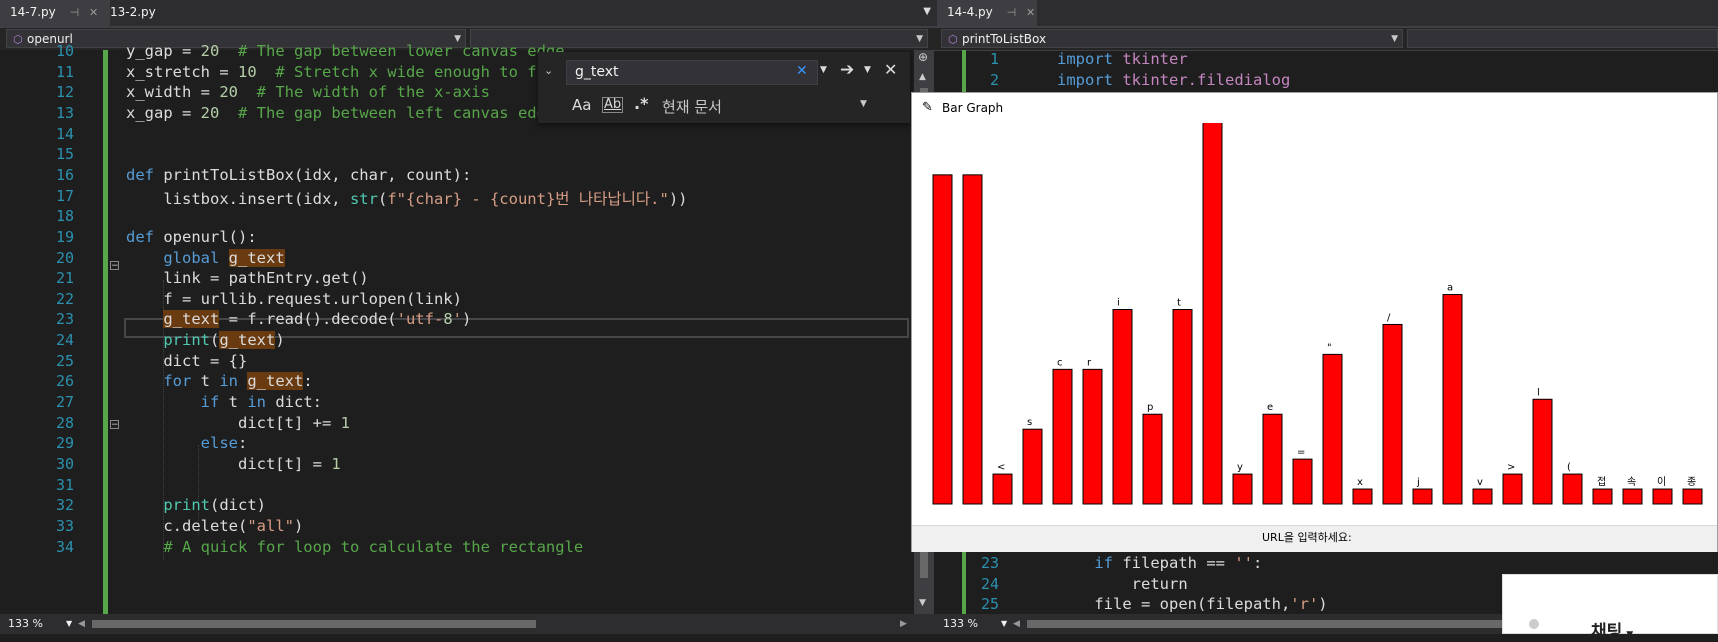 This screenshot has height=642, width=1718. What do you see at coordinates (214, 526) in the screenshot?
I see `code-line: c.delete("all")` at bounding box center [214, 526].